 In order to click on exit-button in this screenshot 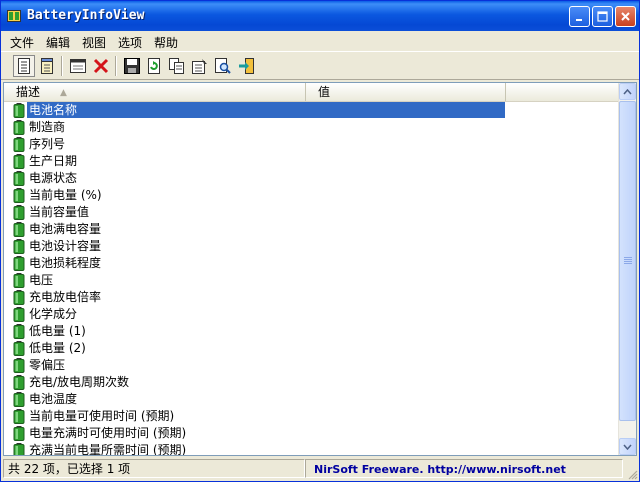, I will do `click(246, 66)`.